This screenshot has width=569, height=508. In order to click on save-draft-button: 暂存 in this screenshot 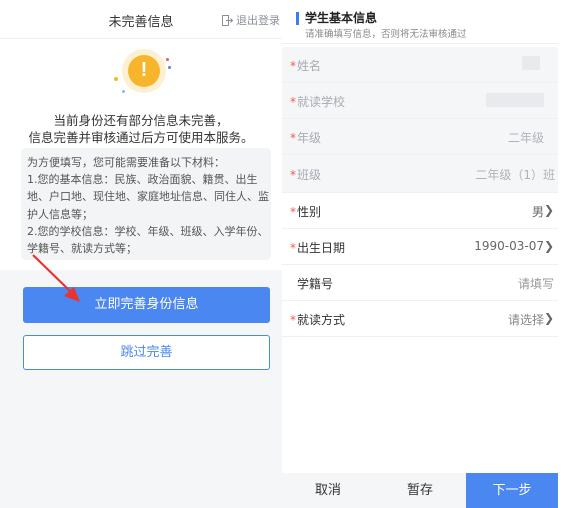, I will do `click(420, 490)`.